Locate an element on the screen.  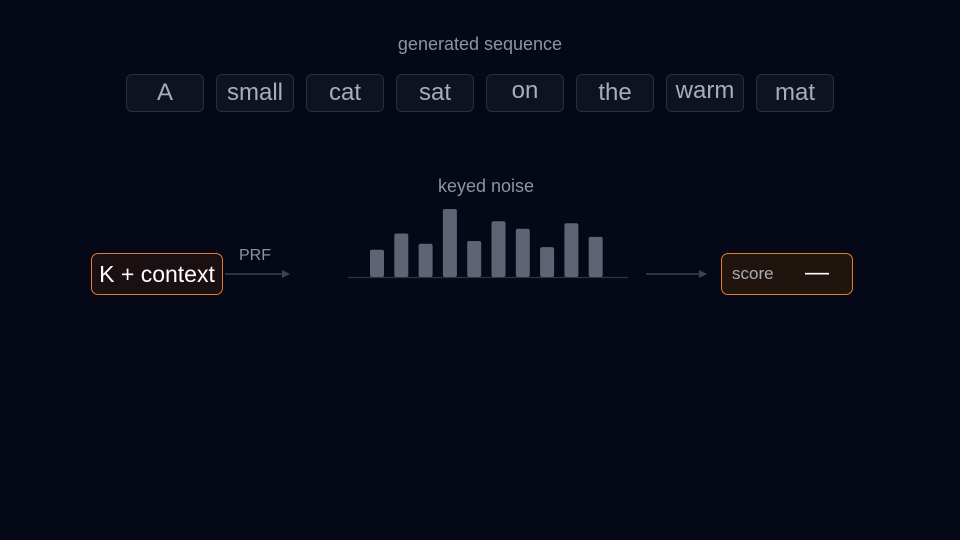
key-context-label: K + context is located at coordinates (157, 273).